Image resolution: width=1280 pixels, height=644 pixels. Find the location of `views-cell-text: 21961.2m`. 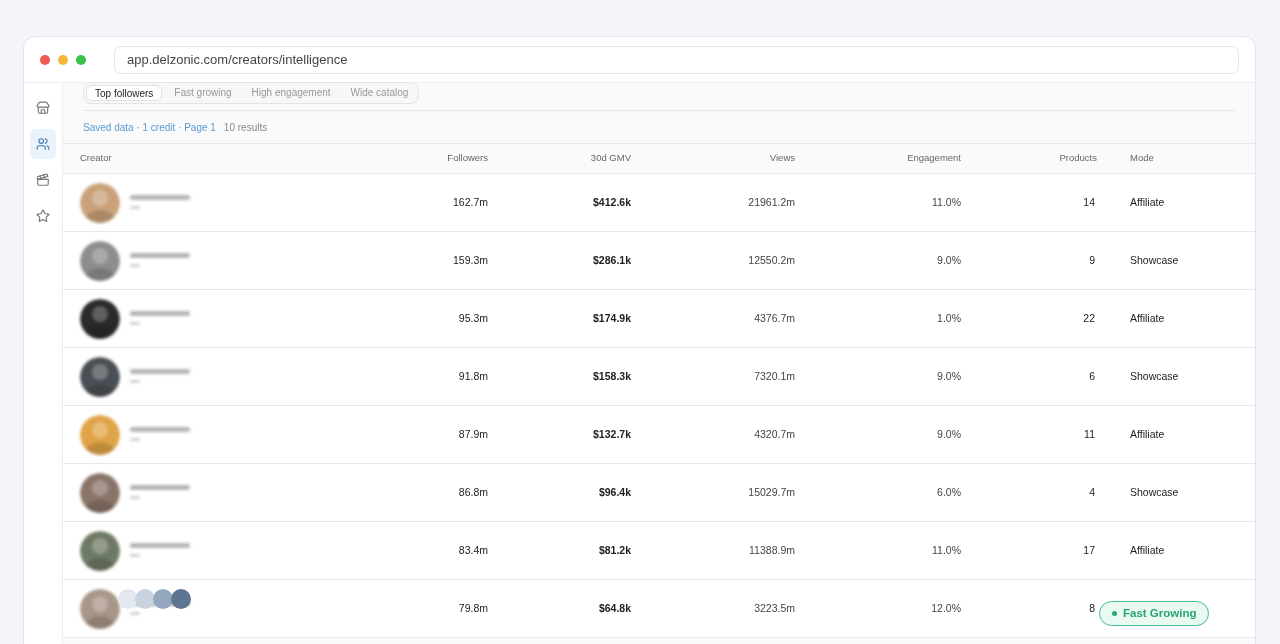

views-cell-text: 21961.2m is located at coordinates (771, 202).